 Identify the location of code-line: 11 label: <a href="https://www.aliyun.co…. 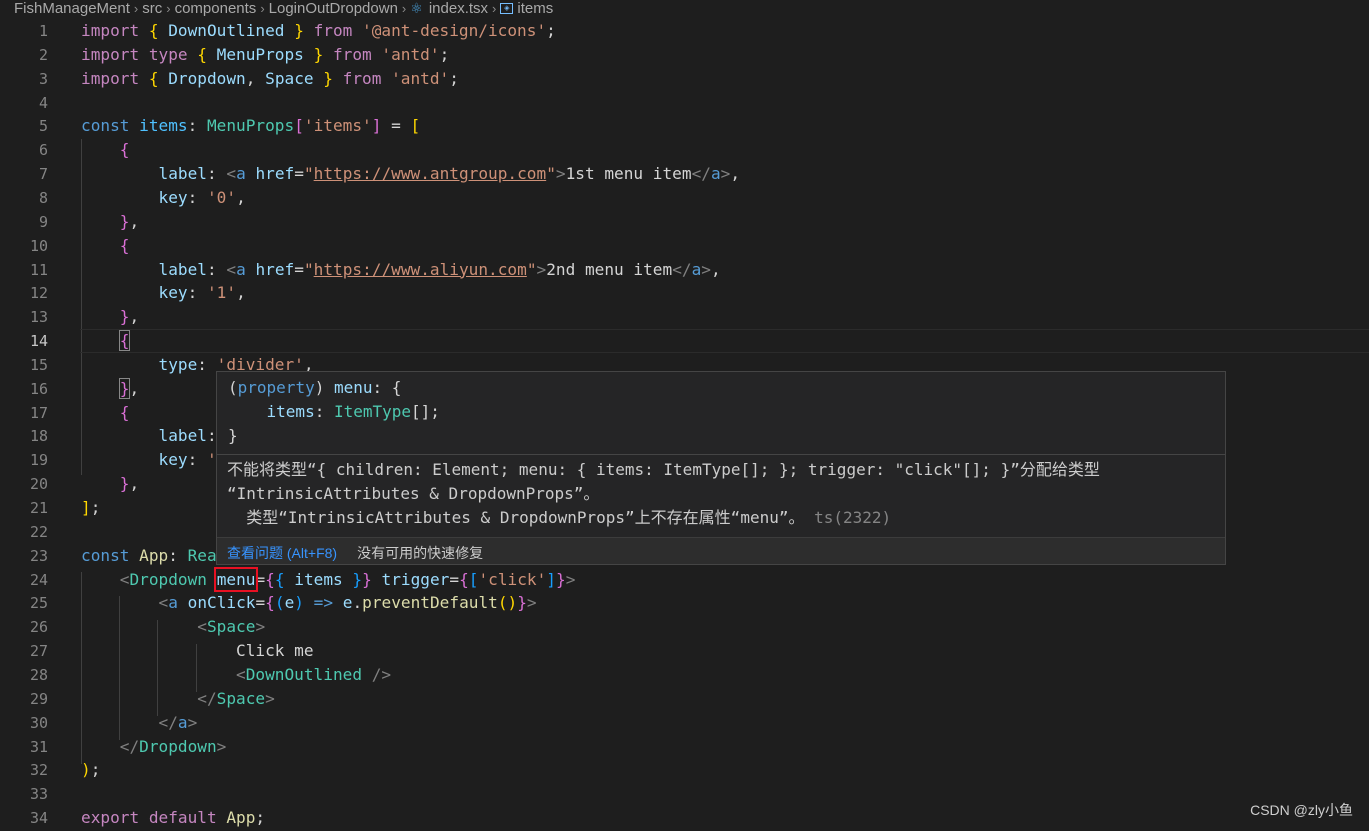
(684, 270).